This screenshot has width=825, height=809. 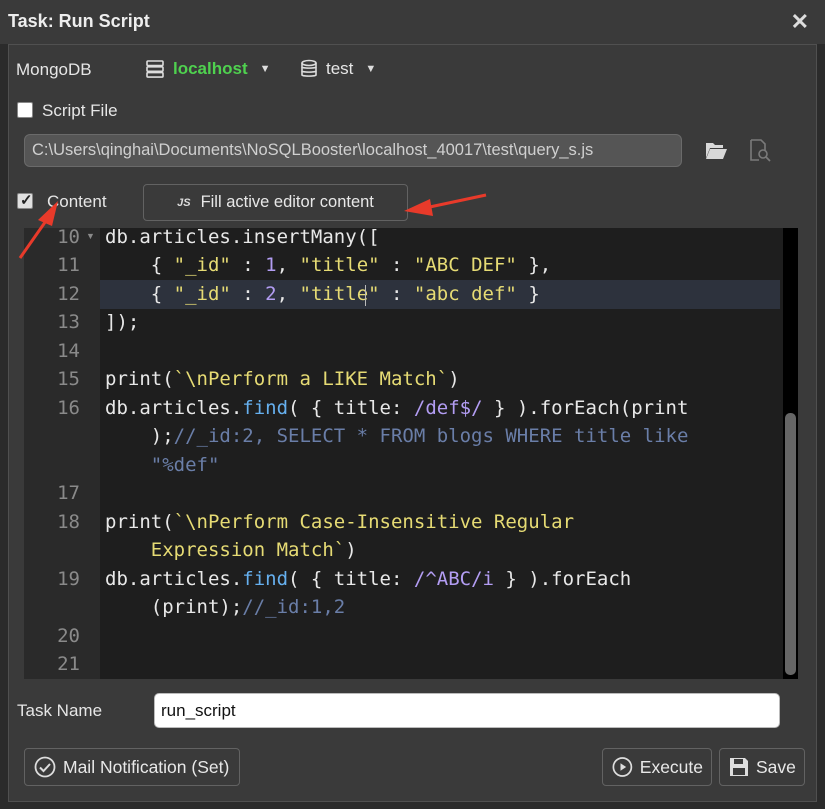 What do you see at coordinates (739, 767) in the screenshot?
I see `floppy-disk-icon` at bounding box center [739, 767].